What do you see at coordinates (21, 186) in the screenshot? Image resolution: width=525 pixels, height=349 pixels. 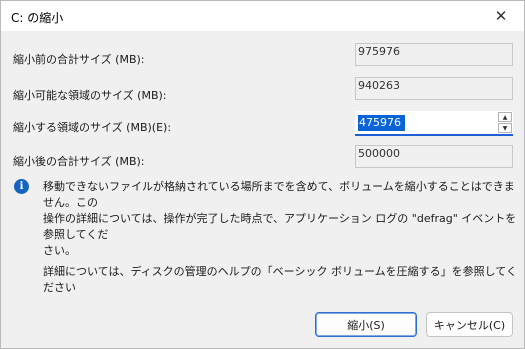 I see `info-icon: i` at bounding box center [21, 186].